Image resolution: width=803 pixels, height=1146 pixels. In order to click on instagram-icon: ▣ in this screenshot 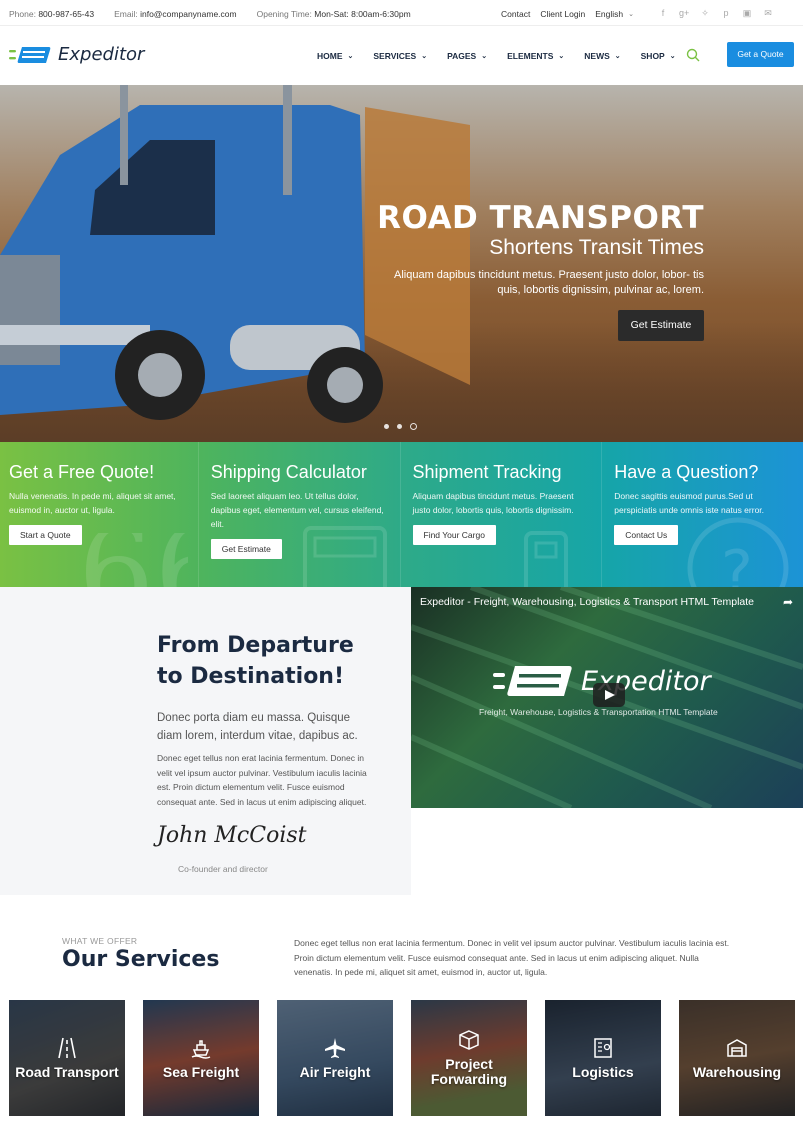, I will do `click(747, 13)`.